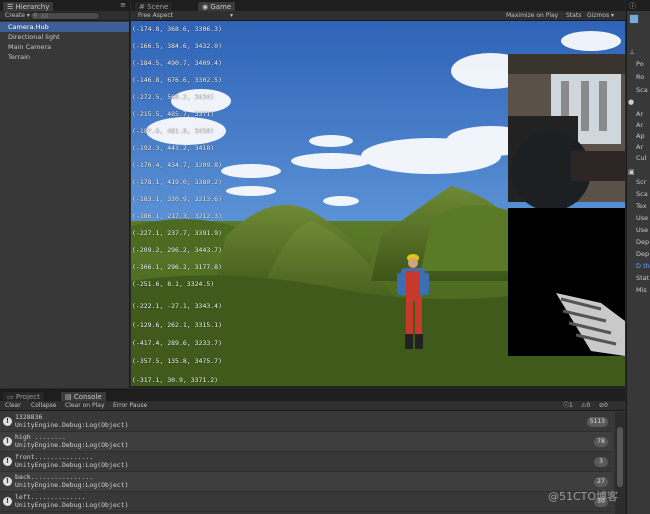 This screenshot has height=514, width=650. I want to click on inspector-field: Mis, so click(641, 290).